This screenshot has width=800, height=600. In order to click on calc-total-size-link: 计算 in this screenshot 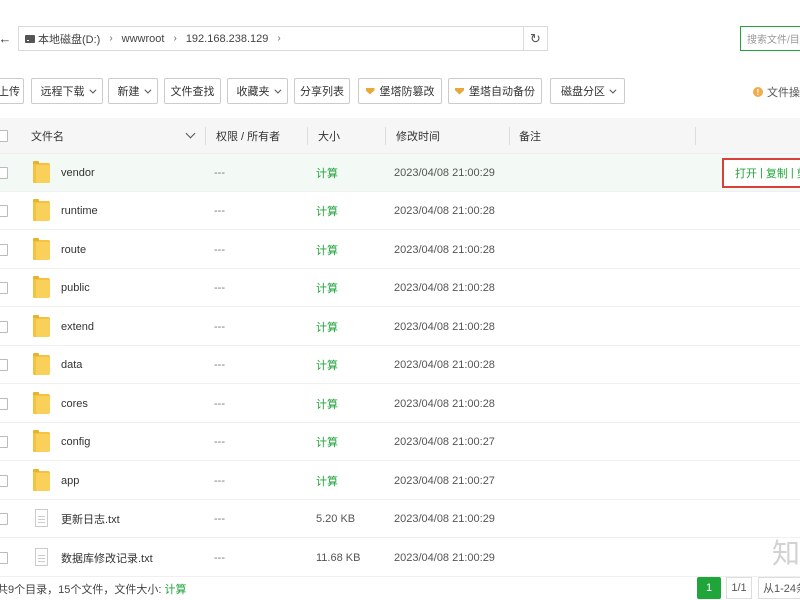, I will do `click(175, 590)`.